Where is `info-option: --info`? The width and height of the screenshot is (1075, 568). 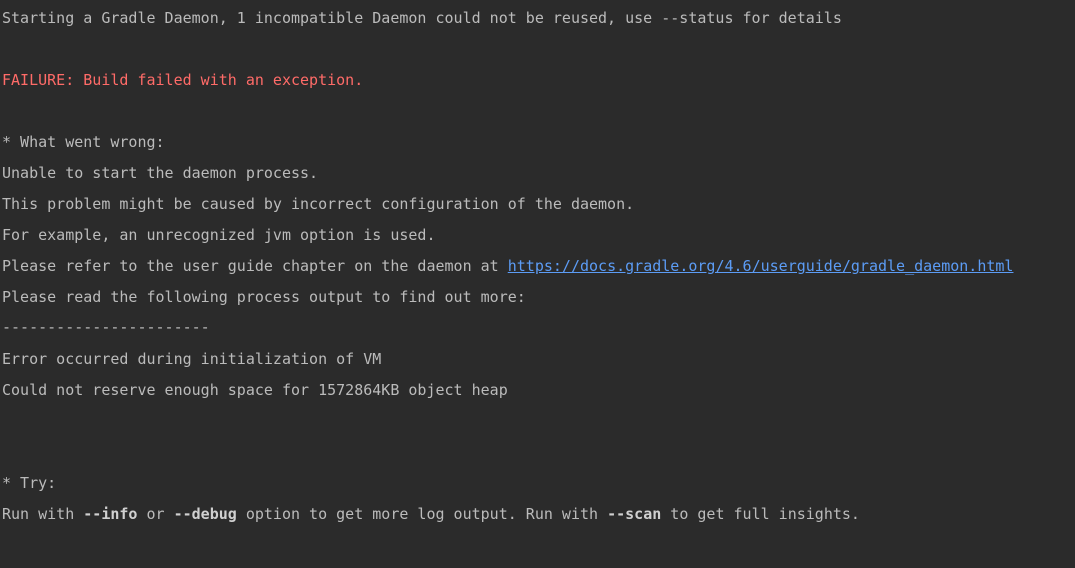
info-option: --info is located at coordinates (110, 514).